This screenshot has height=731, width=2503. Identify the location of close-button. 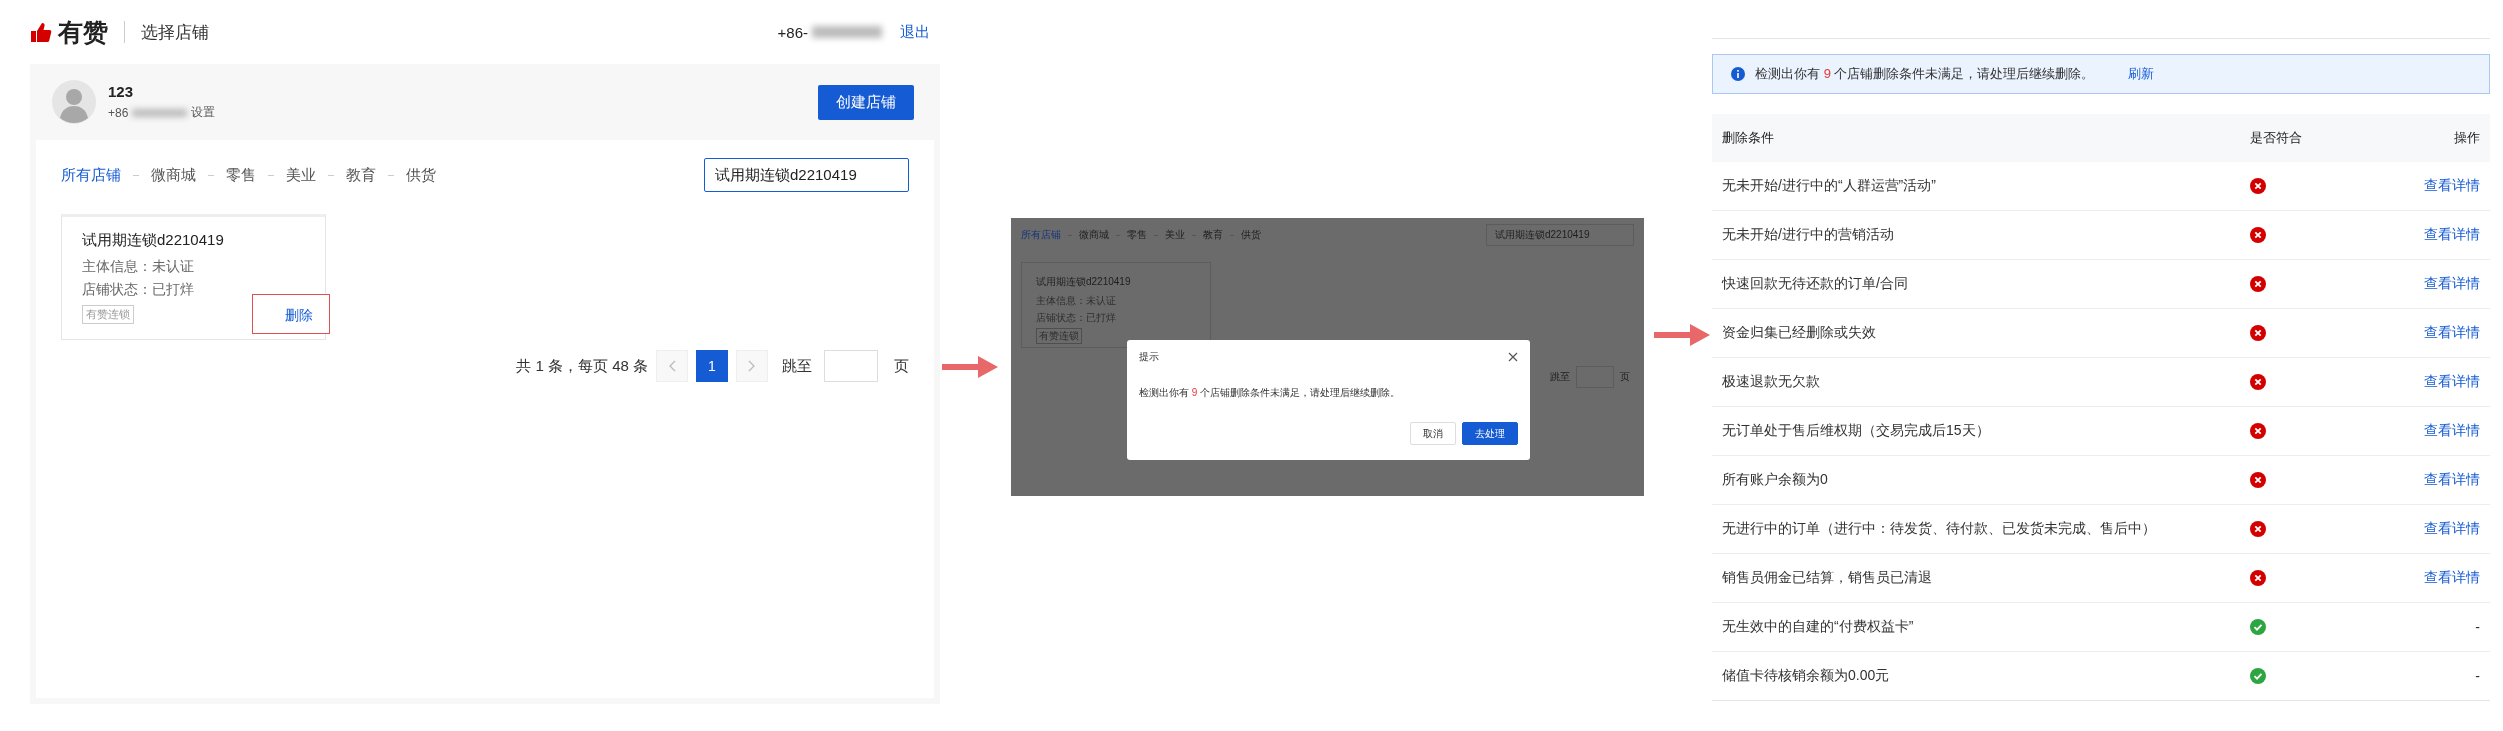
(1513, 357).